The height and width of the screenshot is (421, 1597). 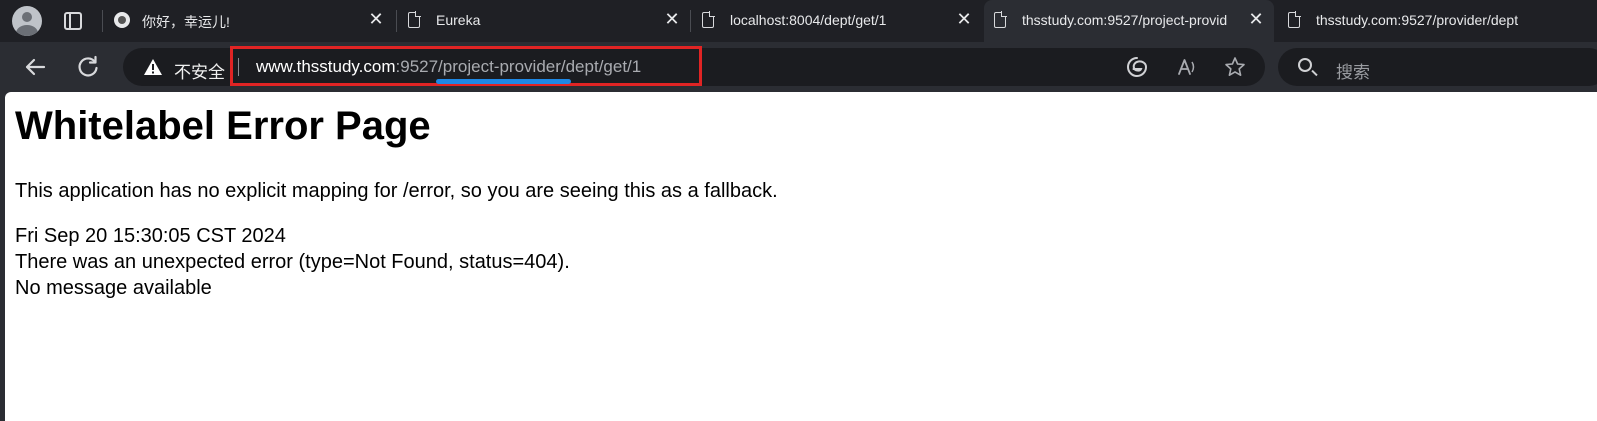 What do you see at coordinates (808, 20) in the screenshot?
I see `tab-title: localhost:8004/dept/get/1` at bounding box center [808, 20].